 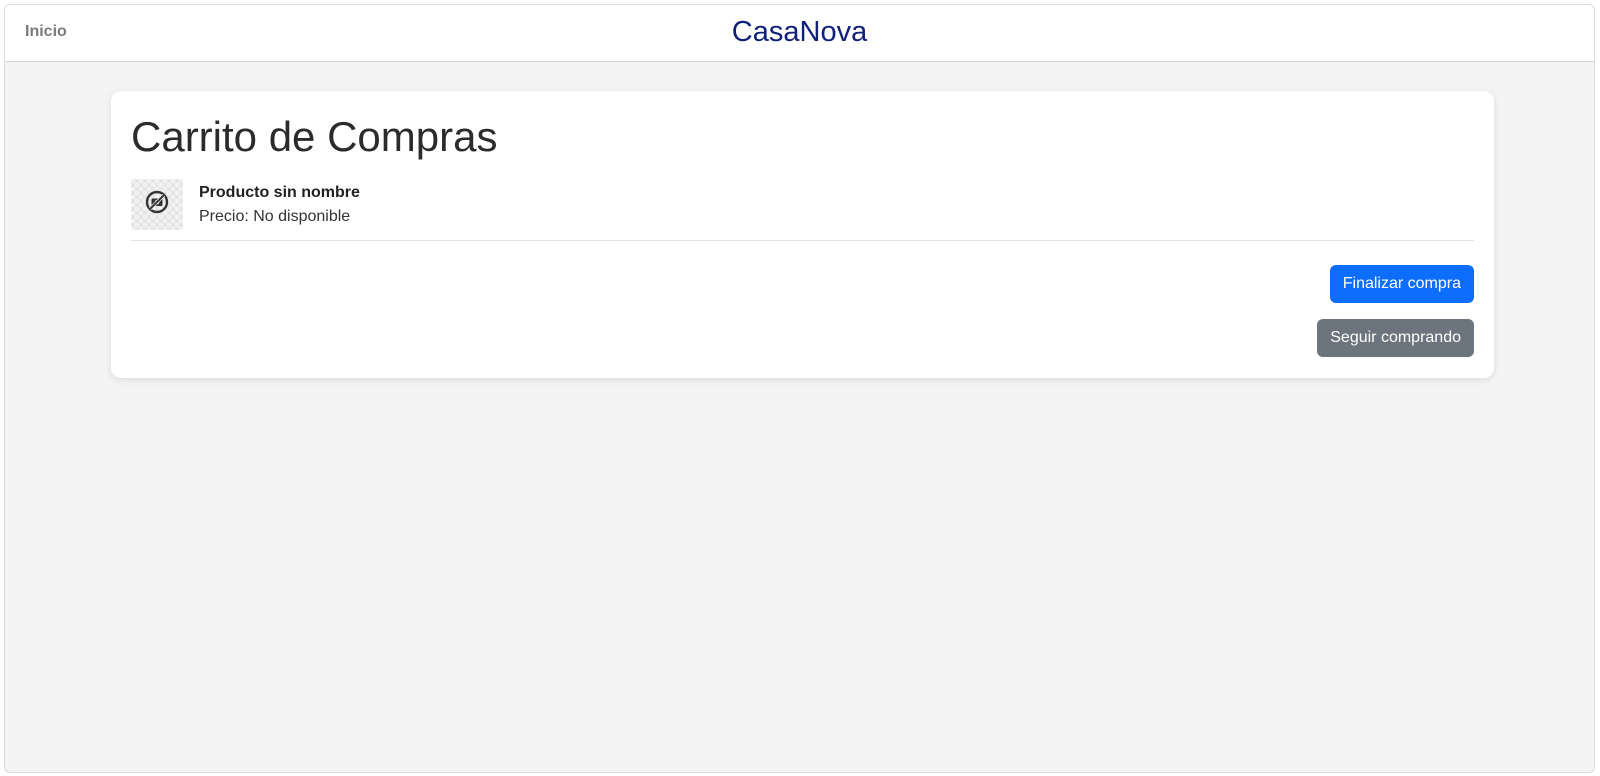 I want to click on navbar: Inicio CasaNova, so click(x=799, y=33).